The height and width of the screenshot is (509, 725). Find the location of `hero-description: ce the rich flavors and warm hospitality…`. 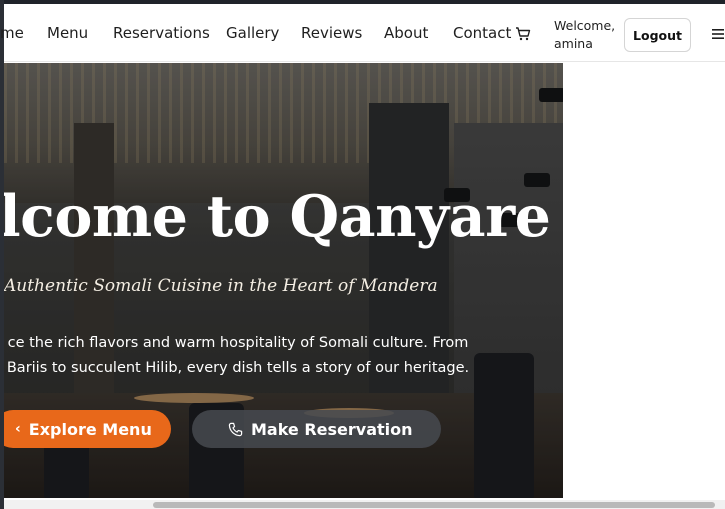

hero-description: ce the rich flavors and warm hospitality… is located at coordinates (241, 356).